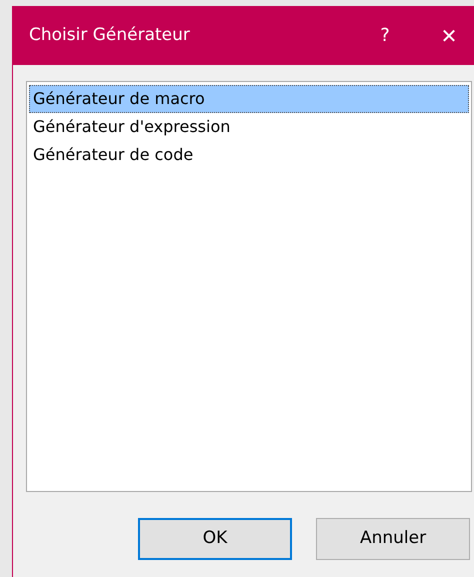 This screenshot has width=474, height=577. What do you see at coordinates (249, 99) in the screenshot?
I see `list-item: Générateur de macro` at bounding box center [249, 99].